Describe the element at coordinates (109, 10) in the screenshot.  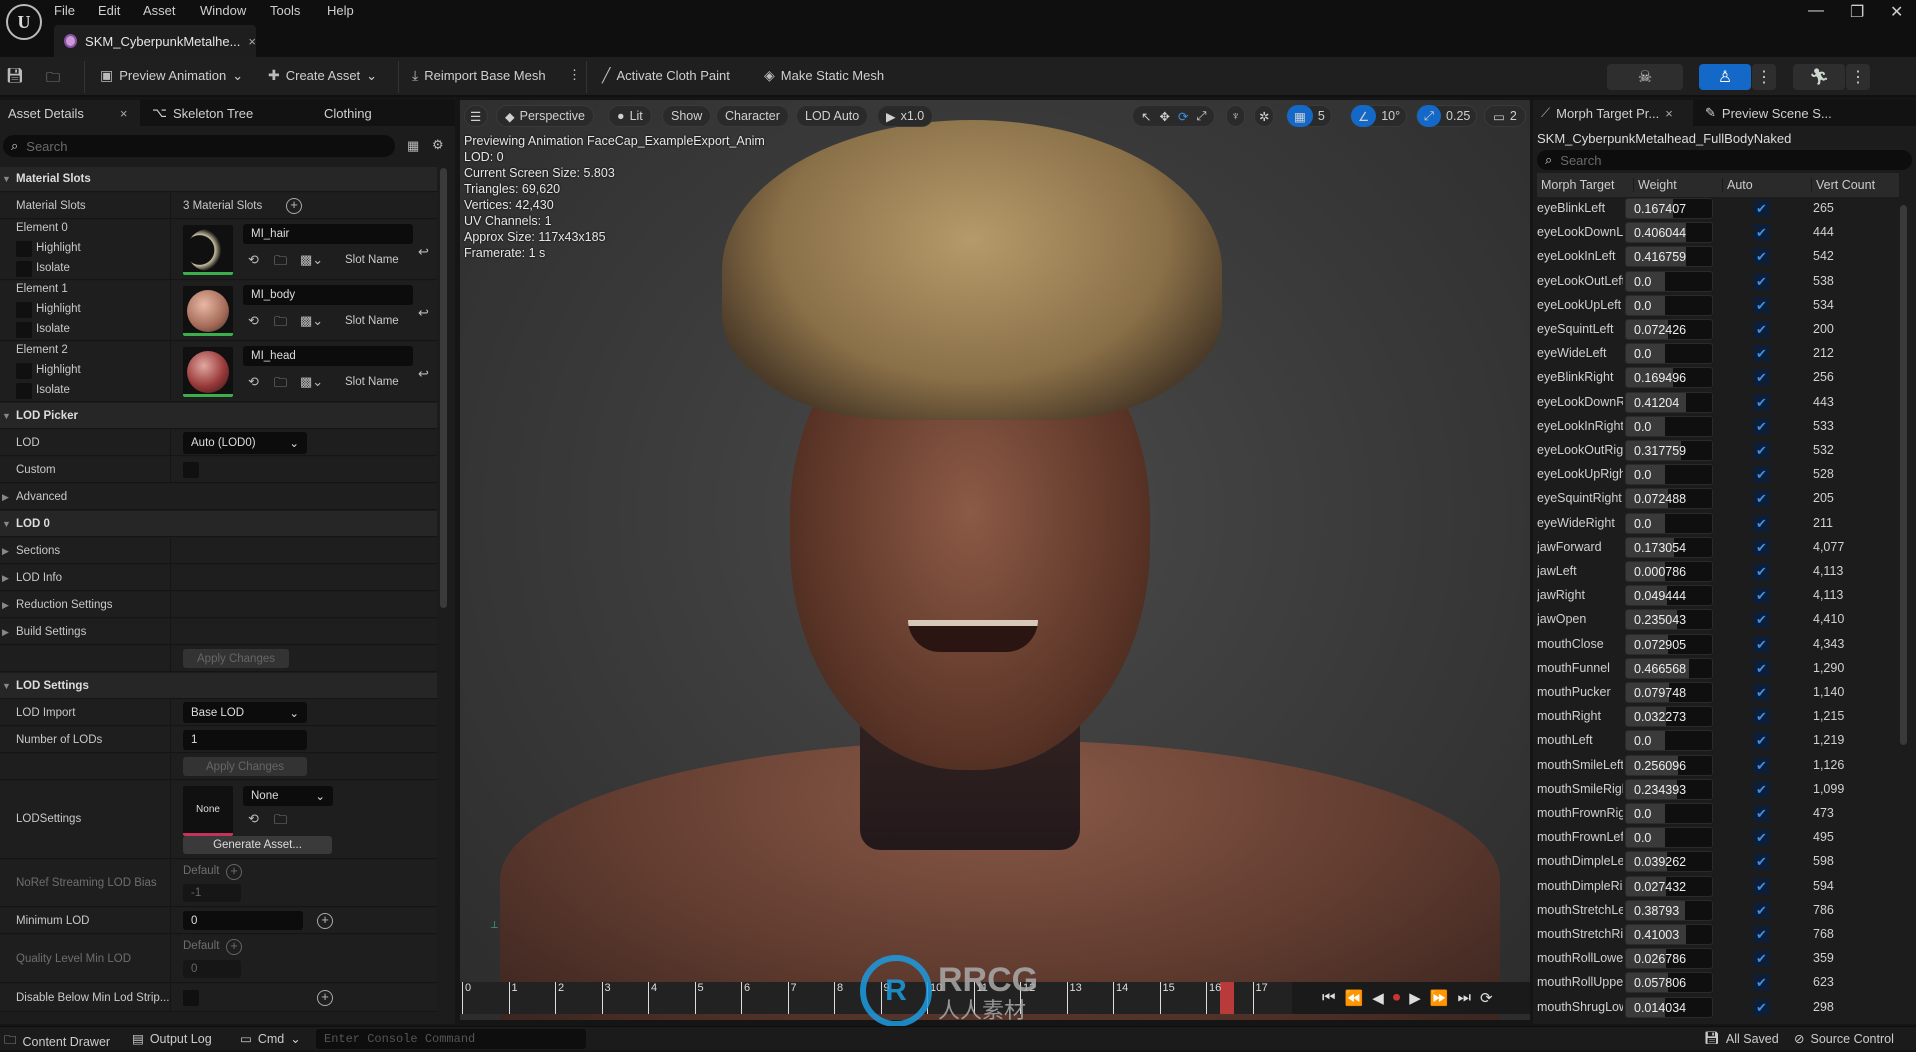
I see `menu-edit: Edit` at that location.